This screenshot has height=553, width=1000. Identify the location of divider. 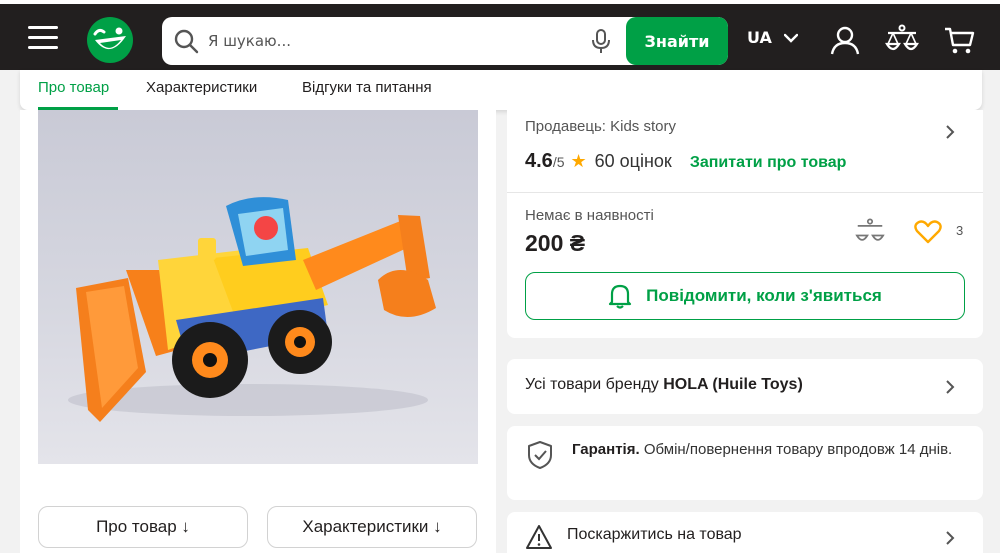
(745, 192).